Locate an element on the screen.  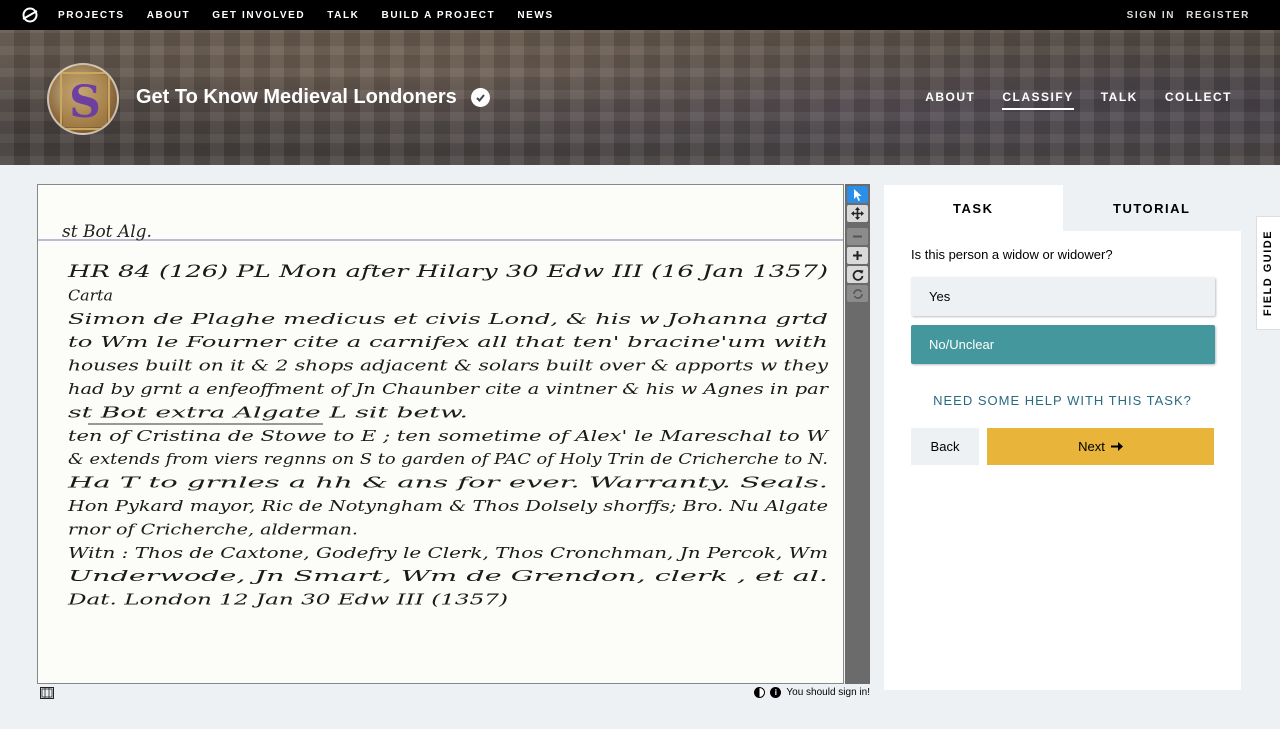
subject-text-line: st Bot extra Algate L sit betw. is located at coordinates (268, 413).